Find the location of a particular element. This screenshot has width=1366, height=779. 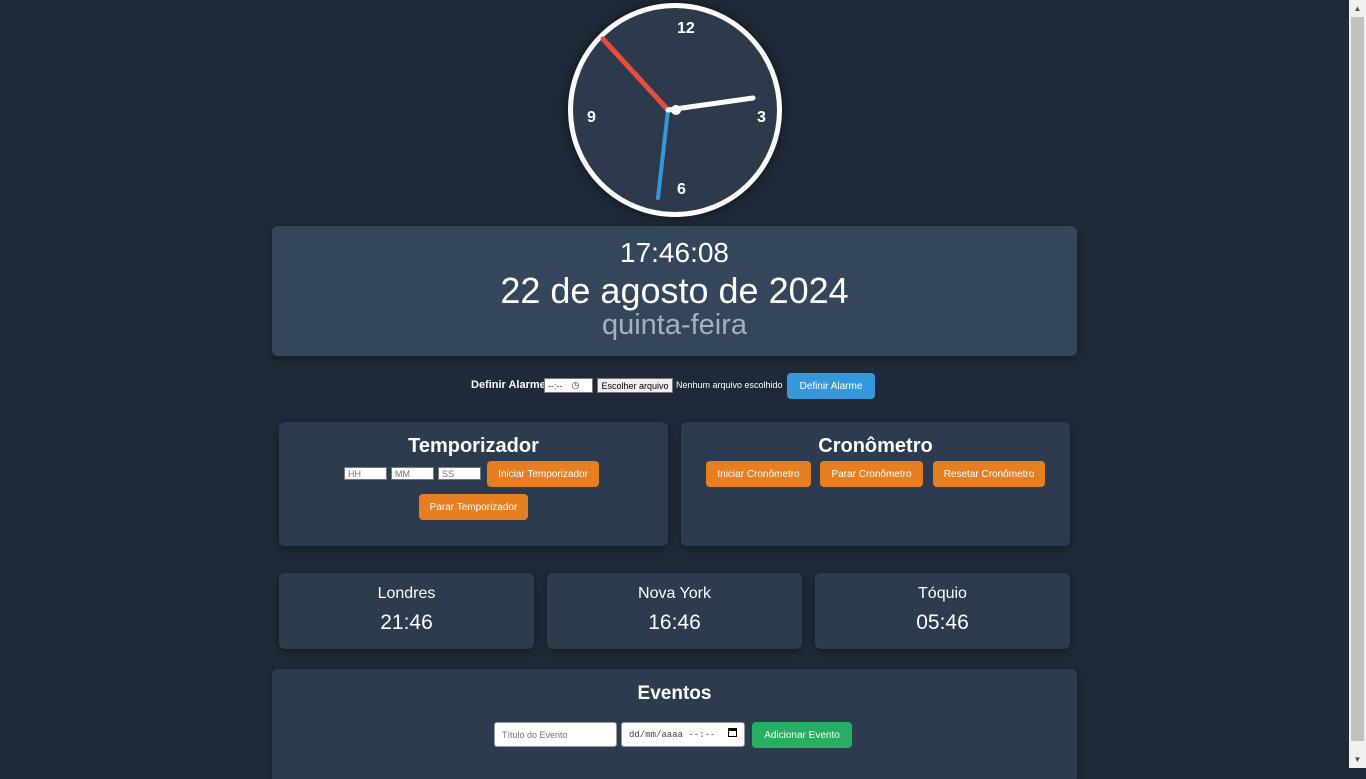

world-clock-london: Londres 21:46 is located at coordinates (406, 611).